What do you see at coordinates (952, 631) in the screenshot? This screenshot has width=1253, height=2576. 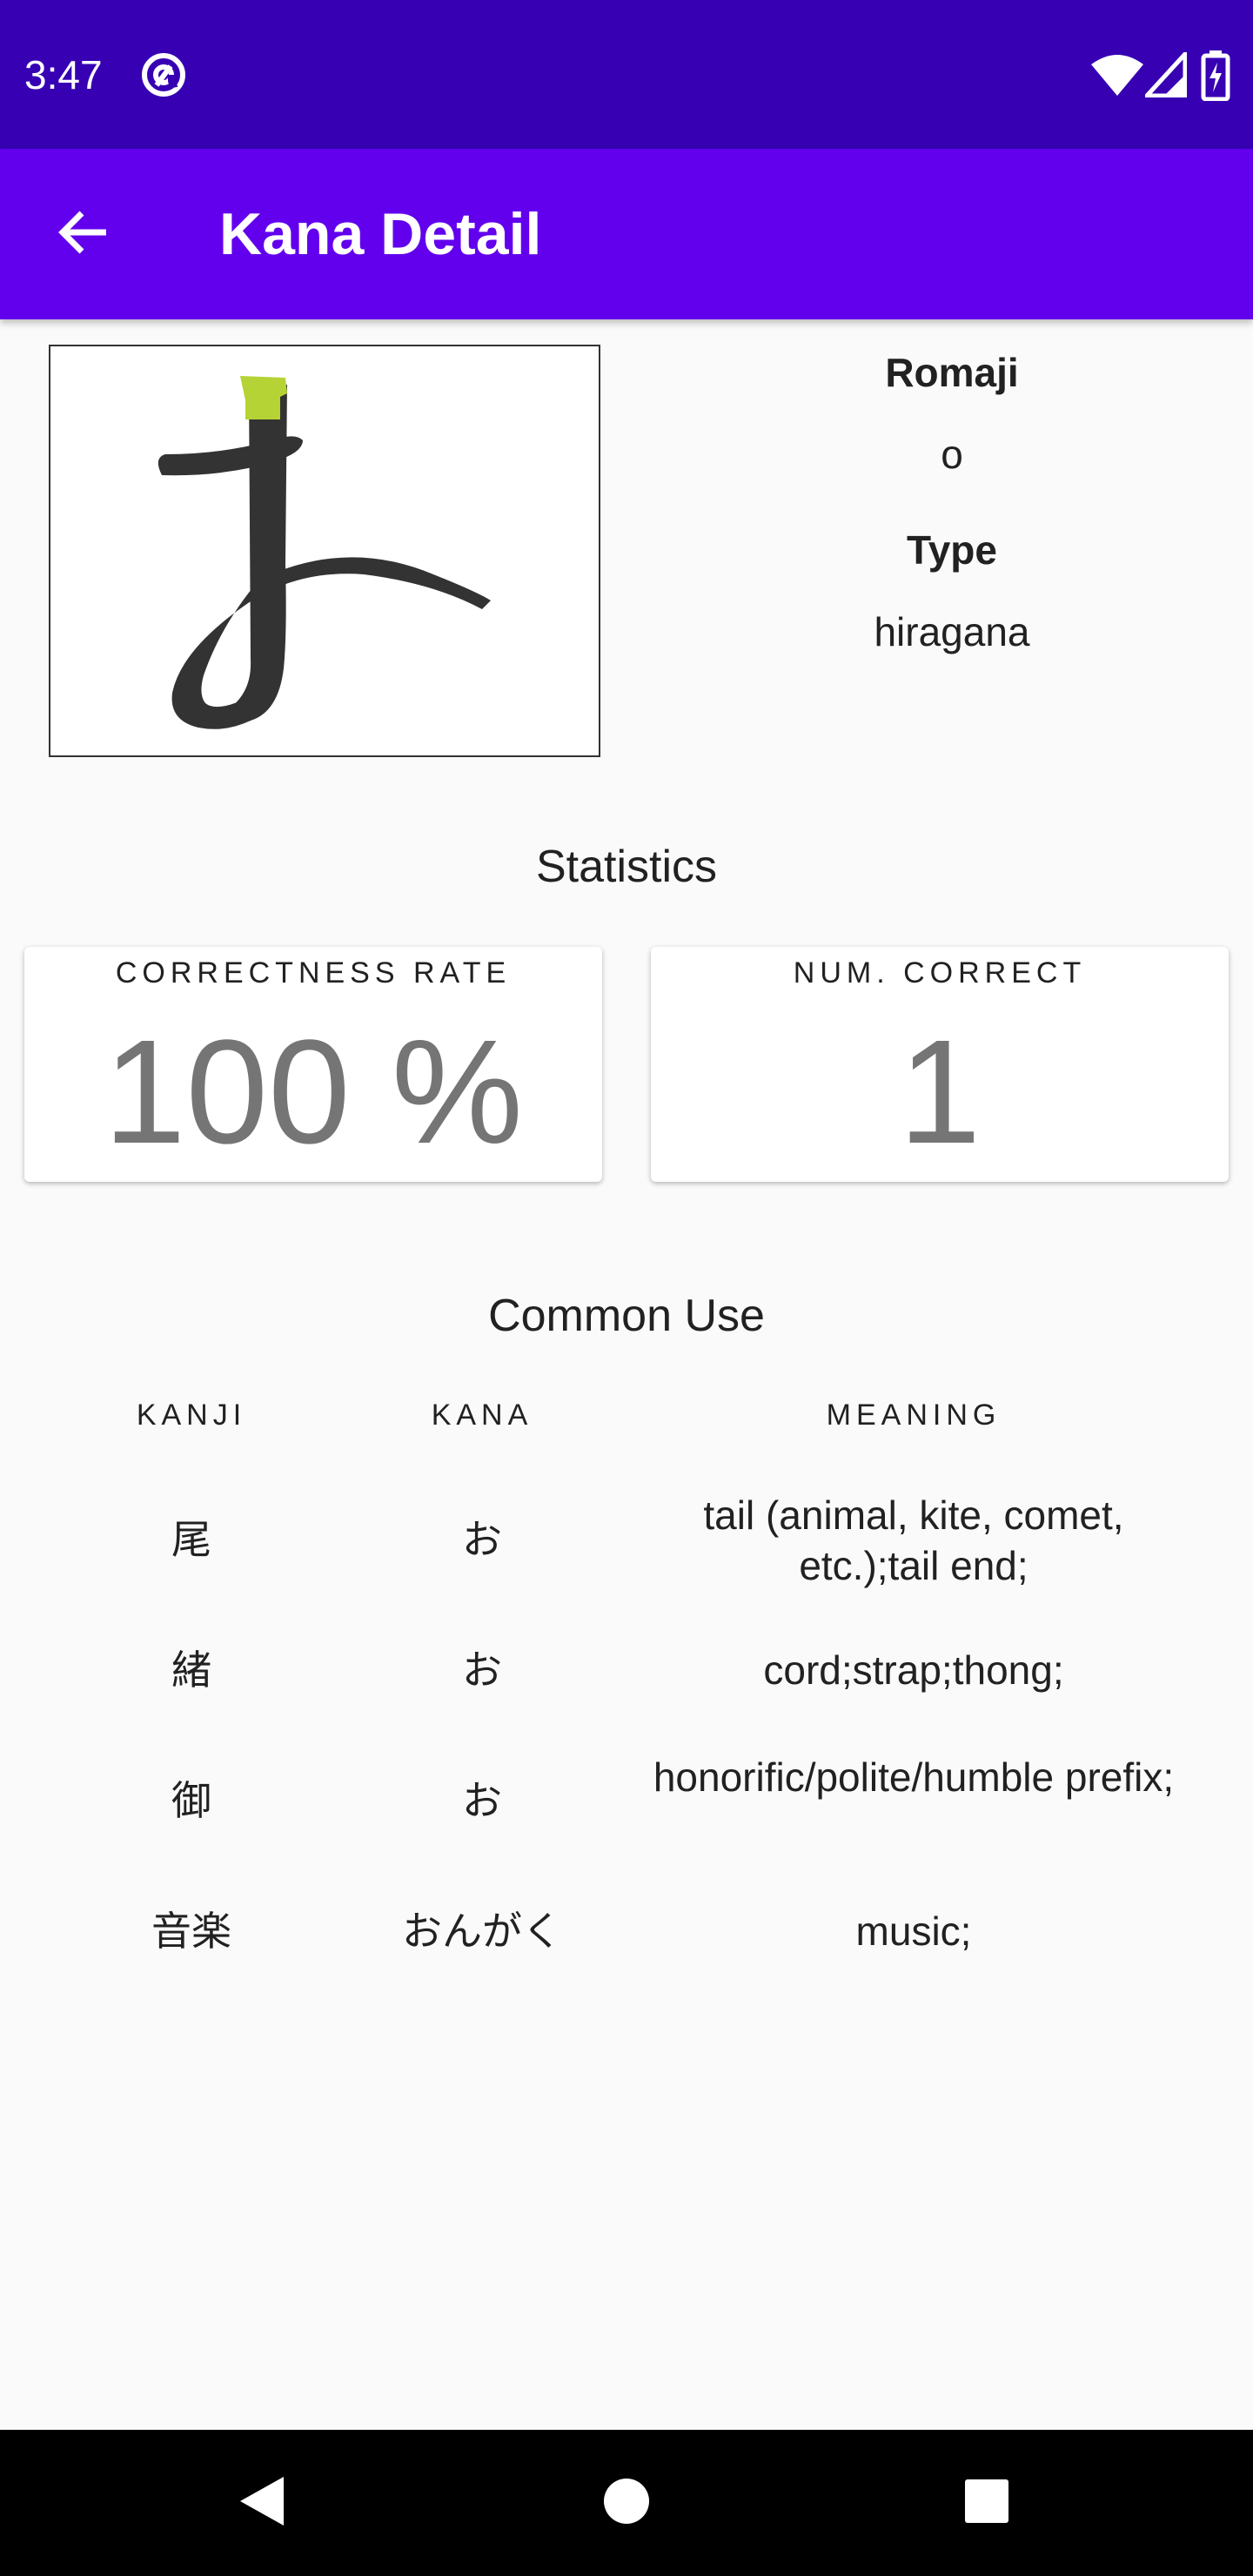 I see `type-value: hiragana` at bounding box center [952, 631].